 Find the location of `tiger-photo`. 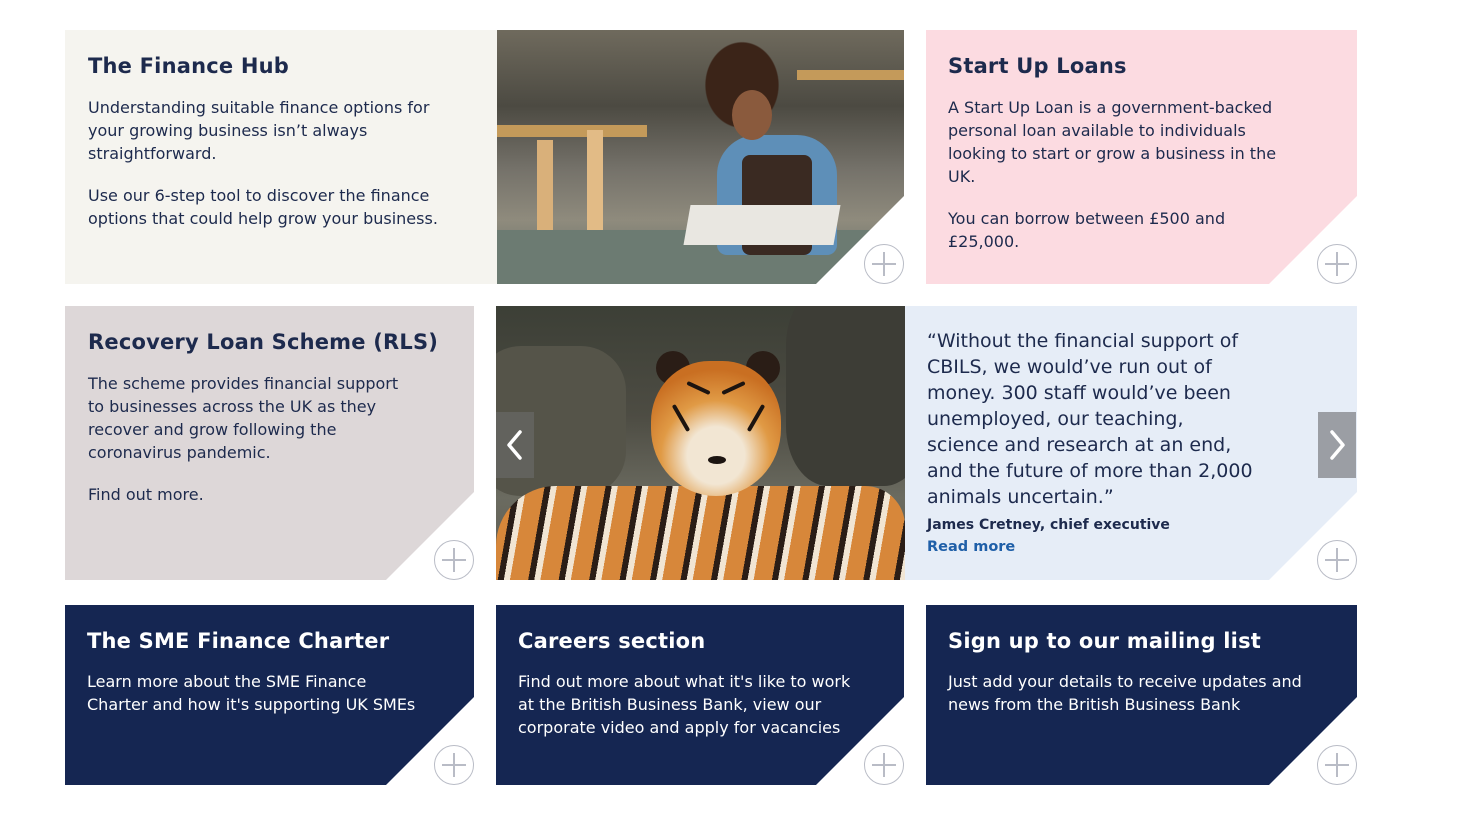

tiger-photo is located at coordinates (700, 443).